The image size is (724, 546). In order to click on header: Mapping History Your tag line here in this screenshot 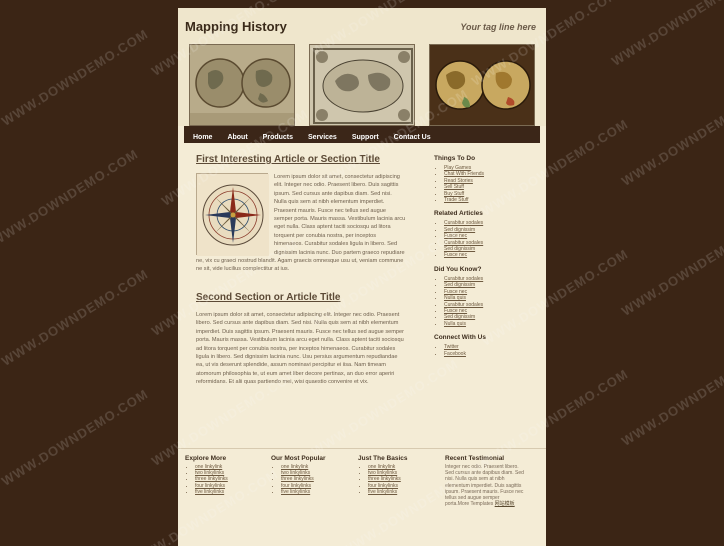, I will do `click(362, 67)`.